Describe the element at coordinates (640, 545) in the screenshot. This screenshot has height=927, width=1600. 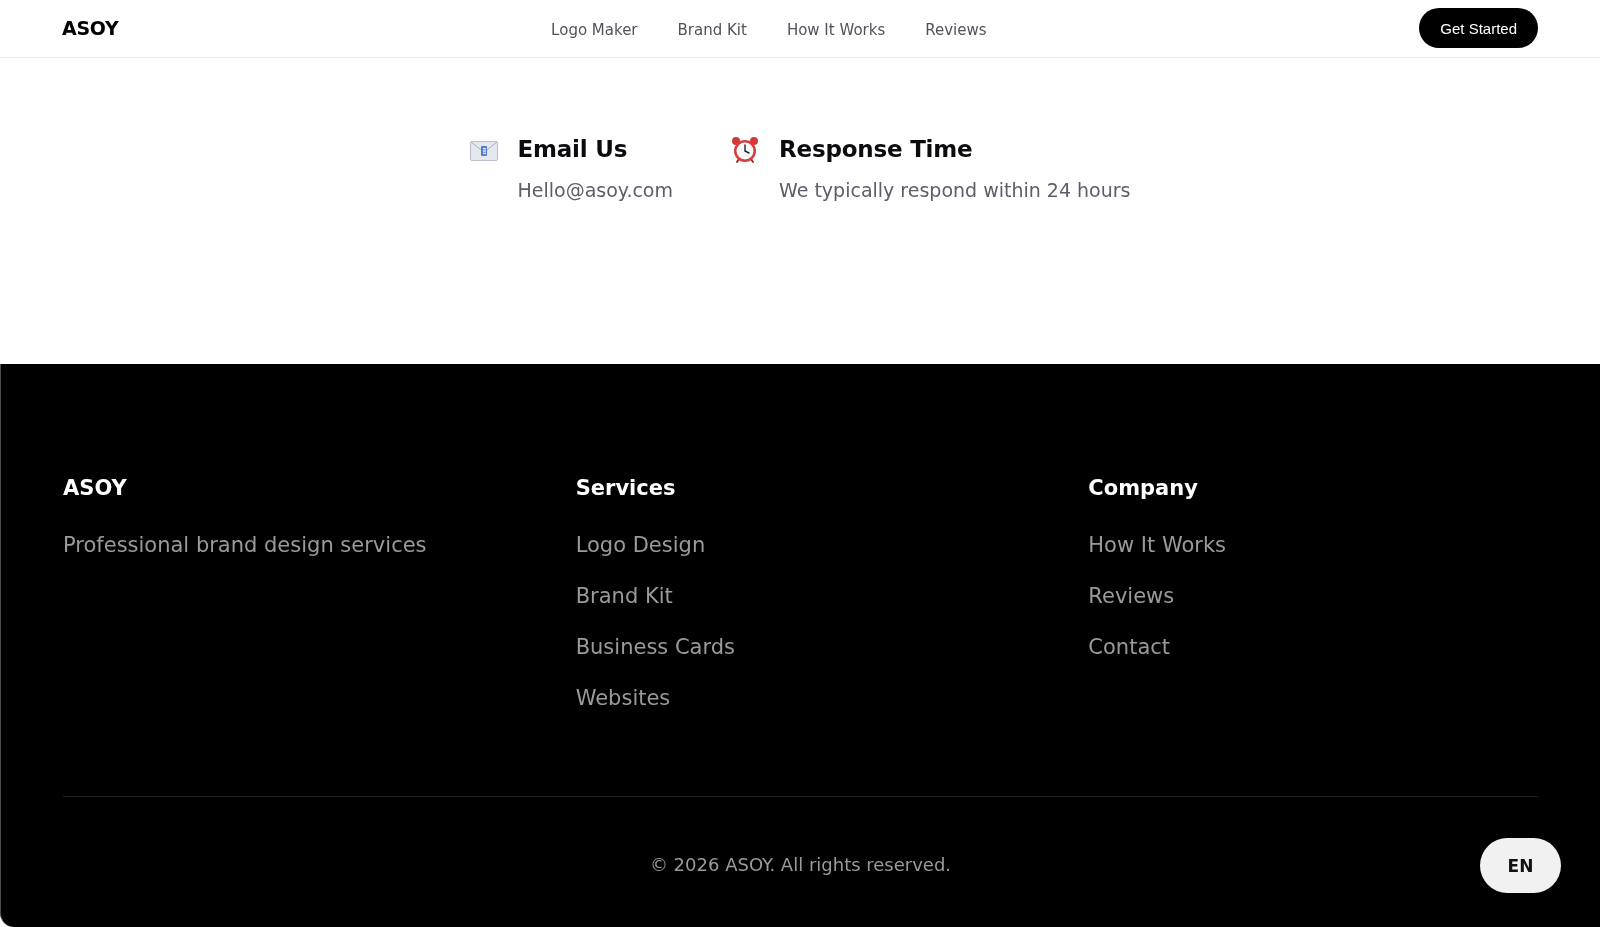
I see `footer-link: Logo Design` at that location.